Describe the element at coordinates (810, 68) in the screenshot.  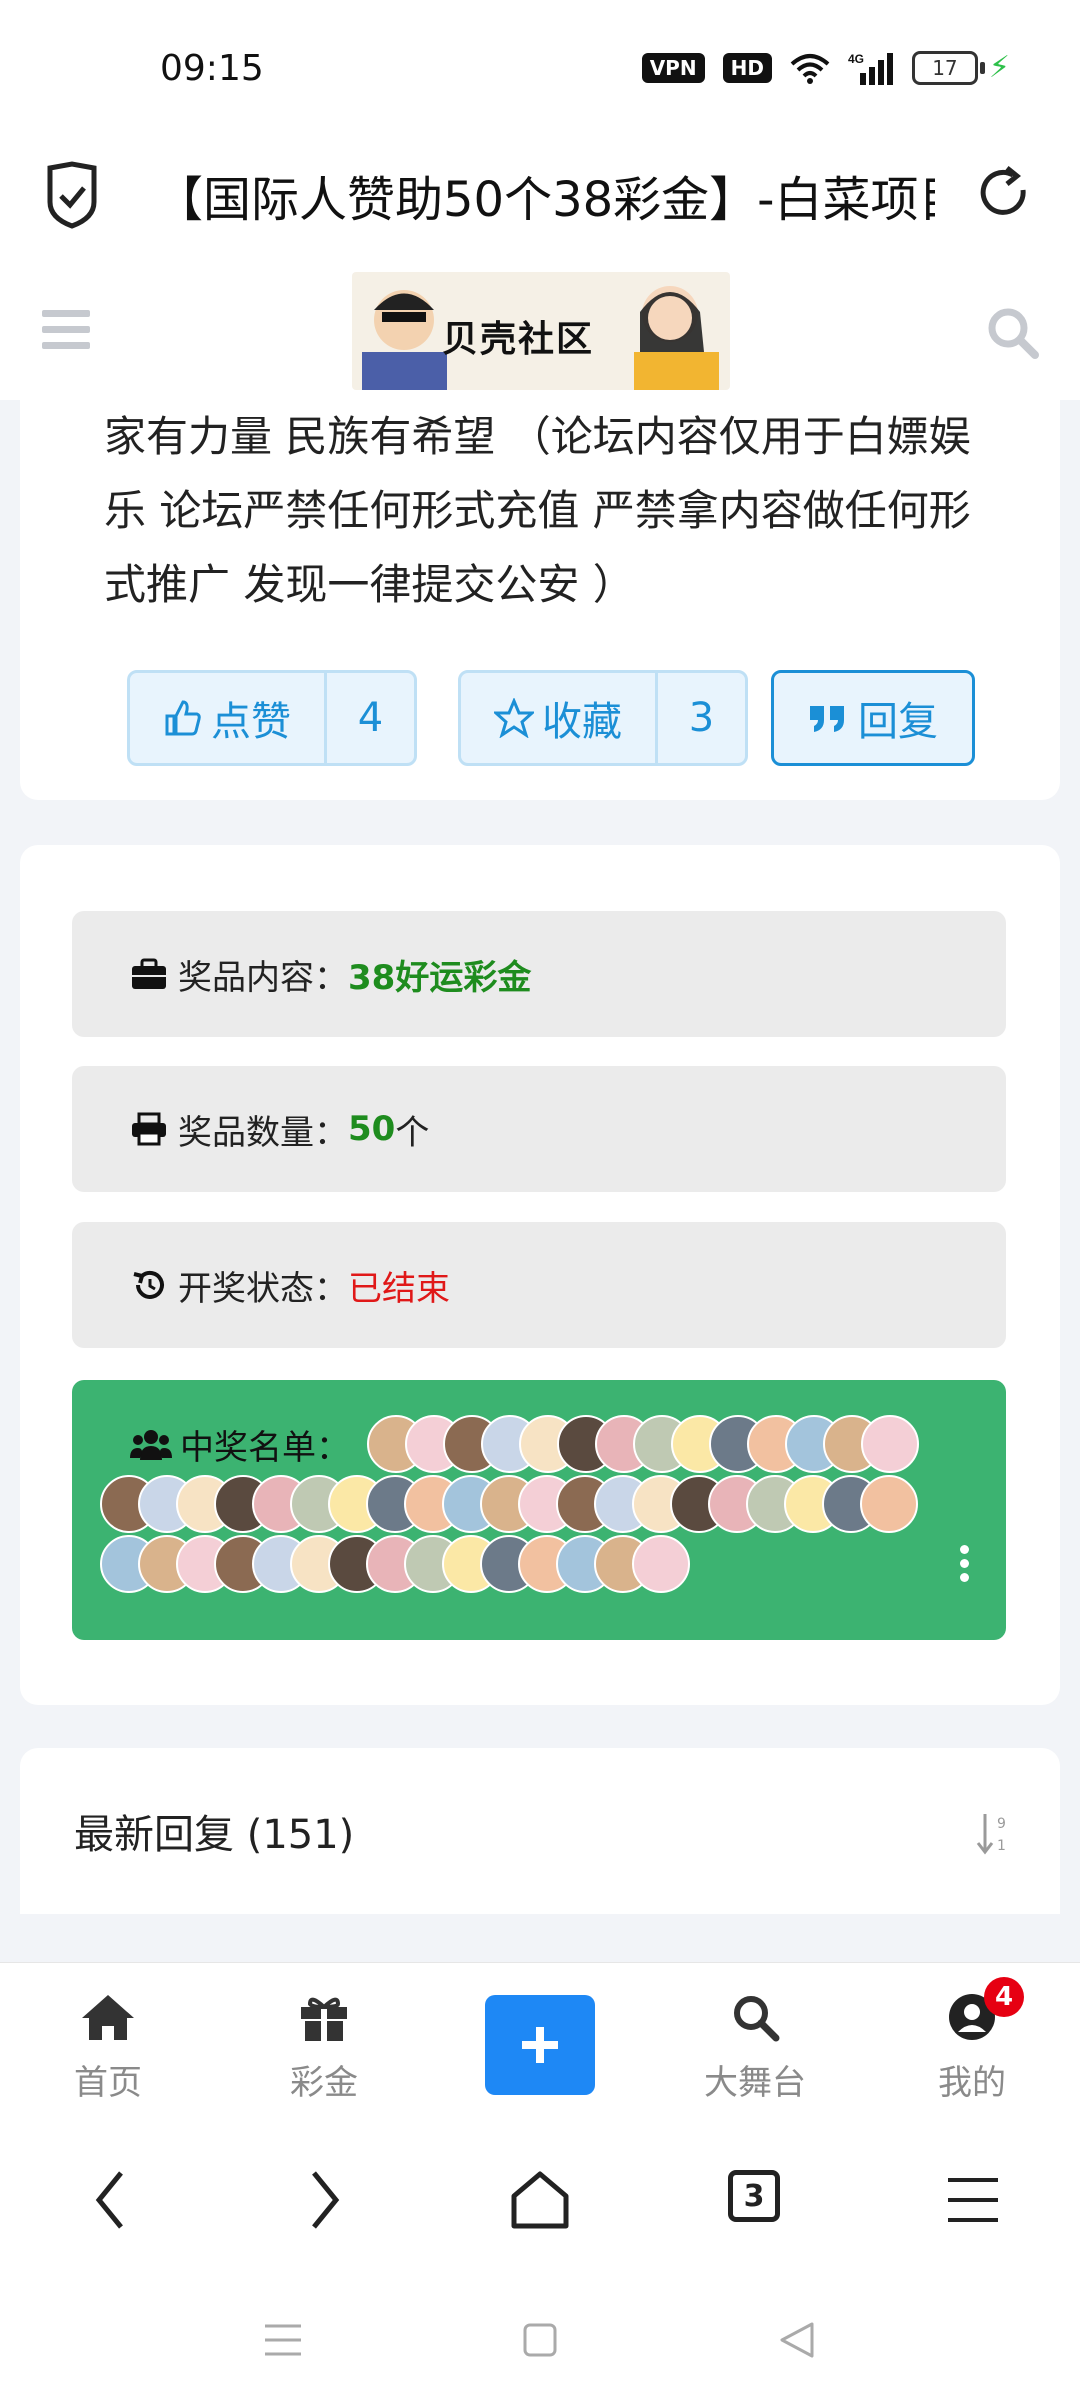
I see `wifi-icon` at that location.